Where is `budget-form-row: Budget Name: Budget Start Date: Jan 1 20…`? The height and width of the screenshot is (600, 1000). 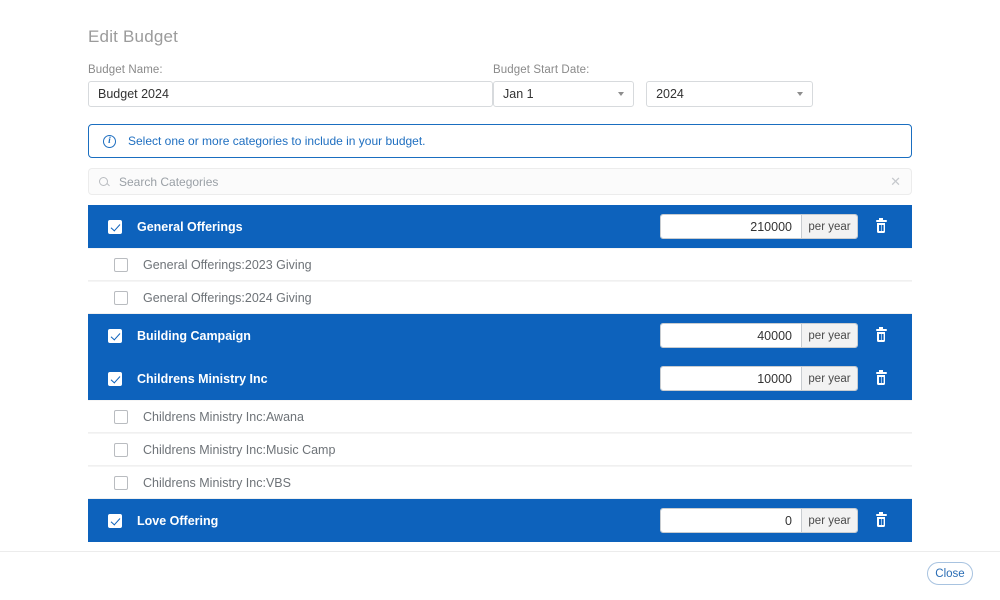
budget-form-row: Budget Name: Budget Start Date: Jan 1 20… is located at coordinates (500, 85).